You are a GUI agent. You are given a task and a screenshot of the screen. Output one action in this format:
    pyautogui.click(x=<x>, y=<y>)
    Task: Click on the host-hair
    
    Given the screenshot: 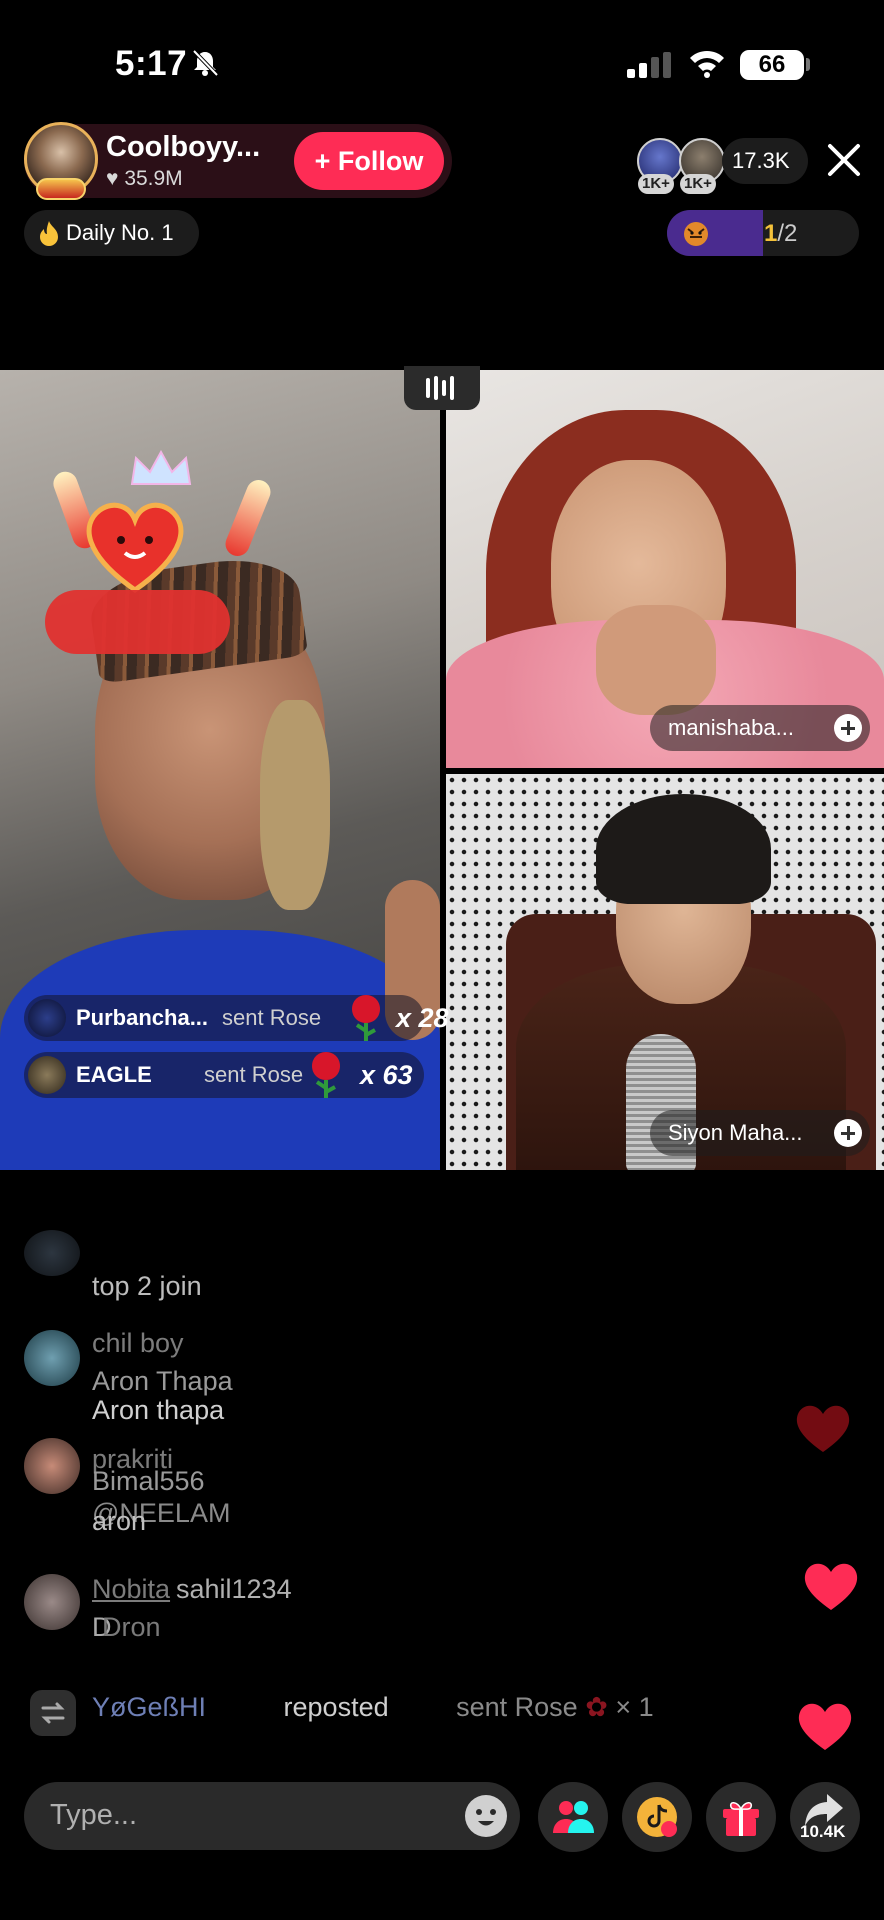 What is the action you would take?
    pyautogui.click(x=295, y=805)
    